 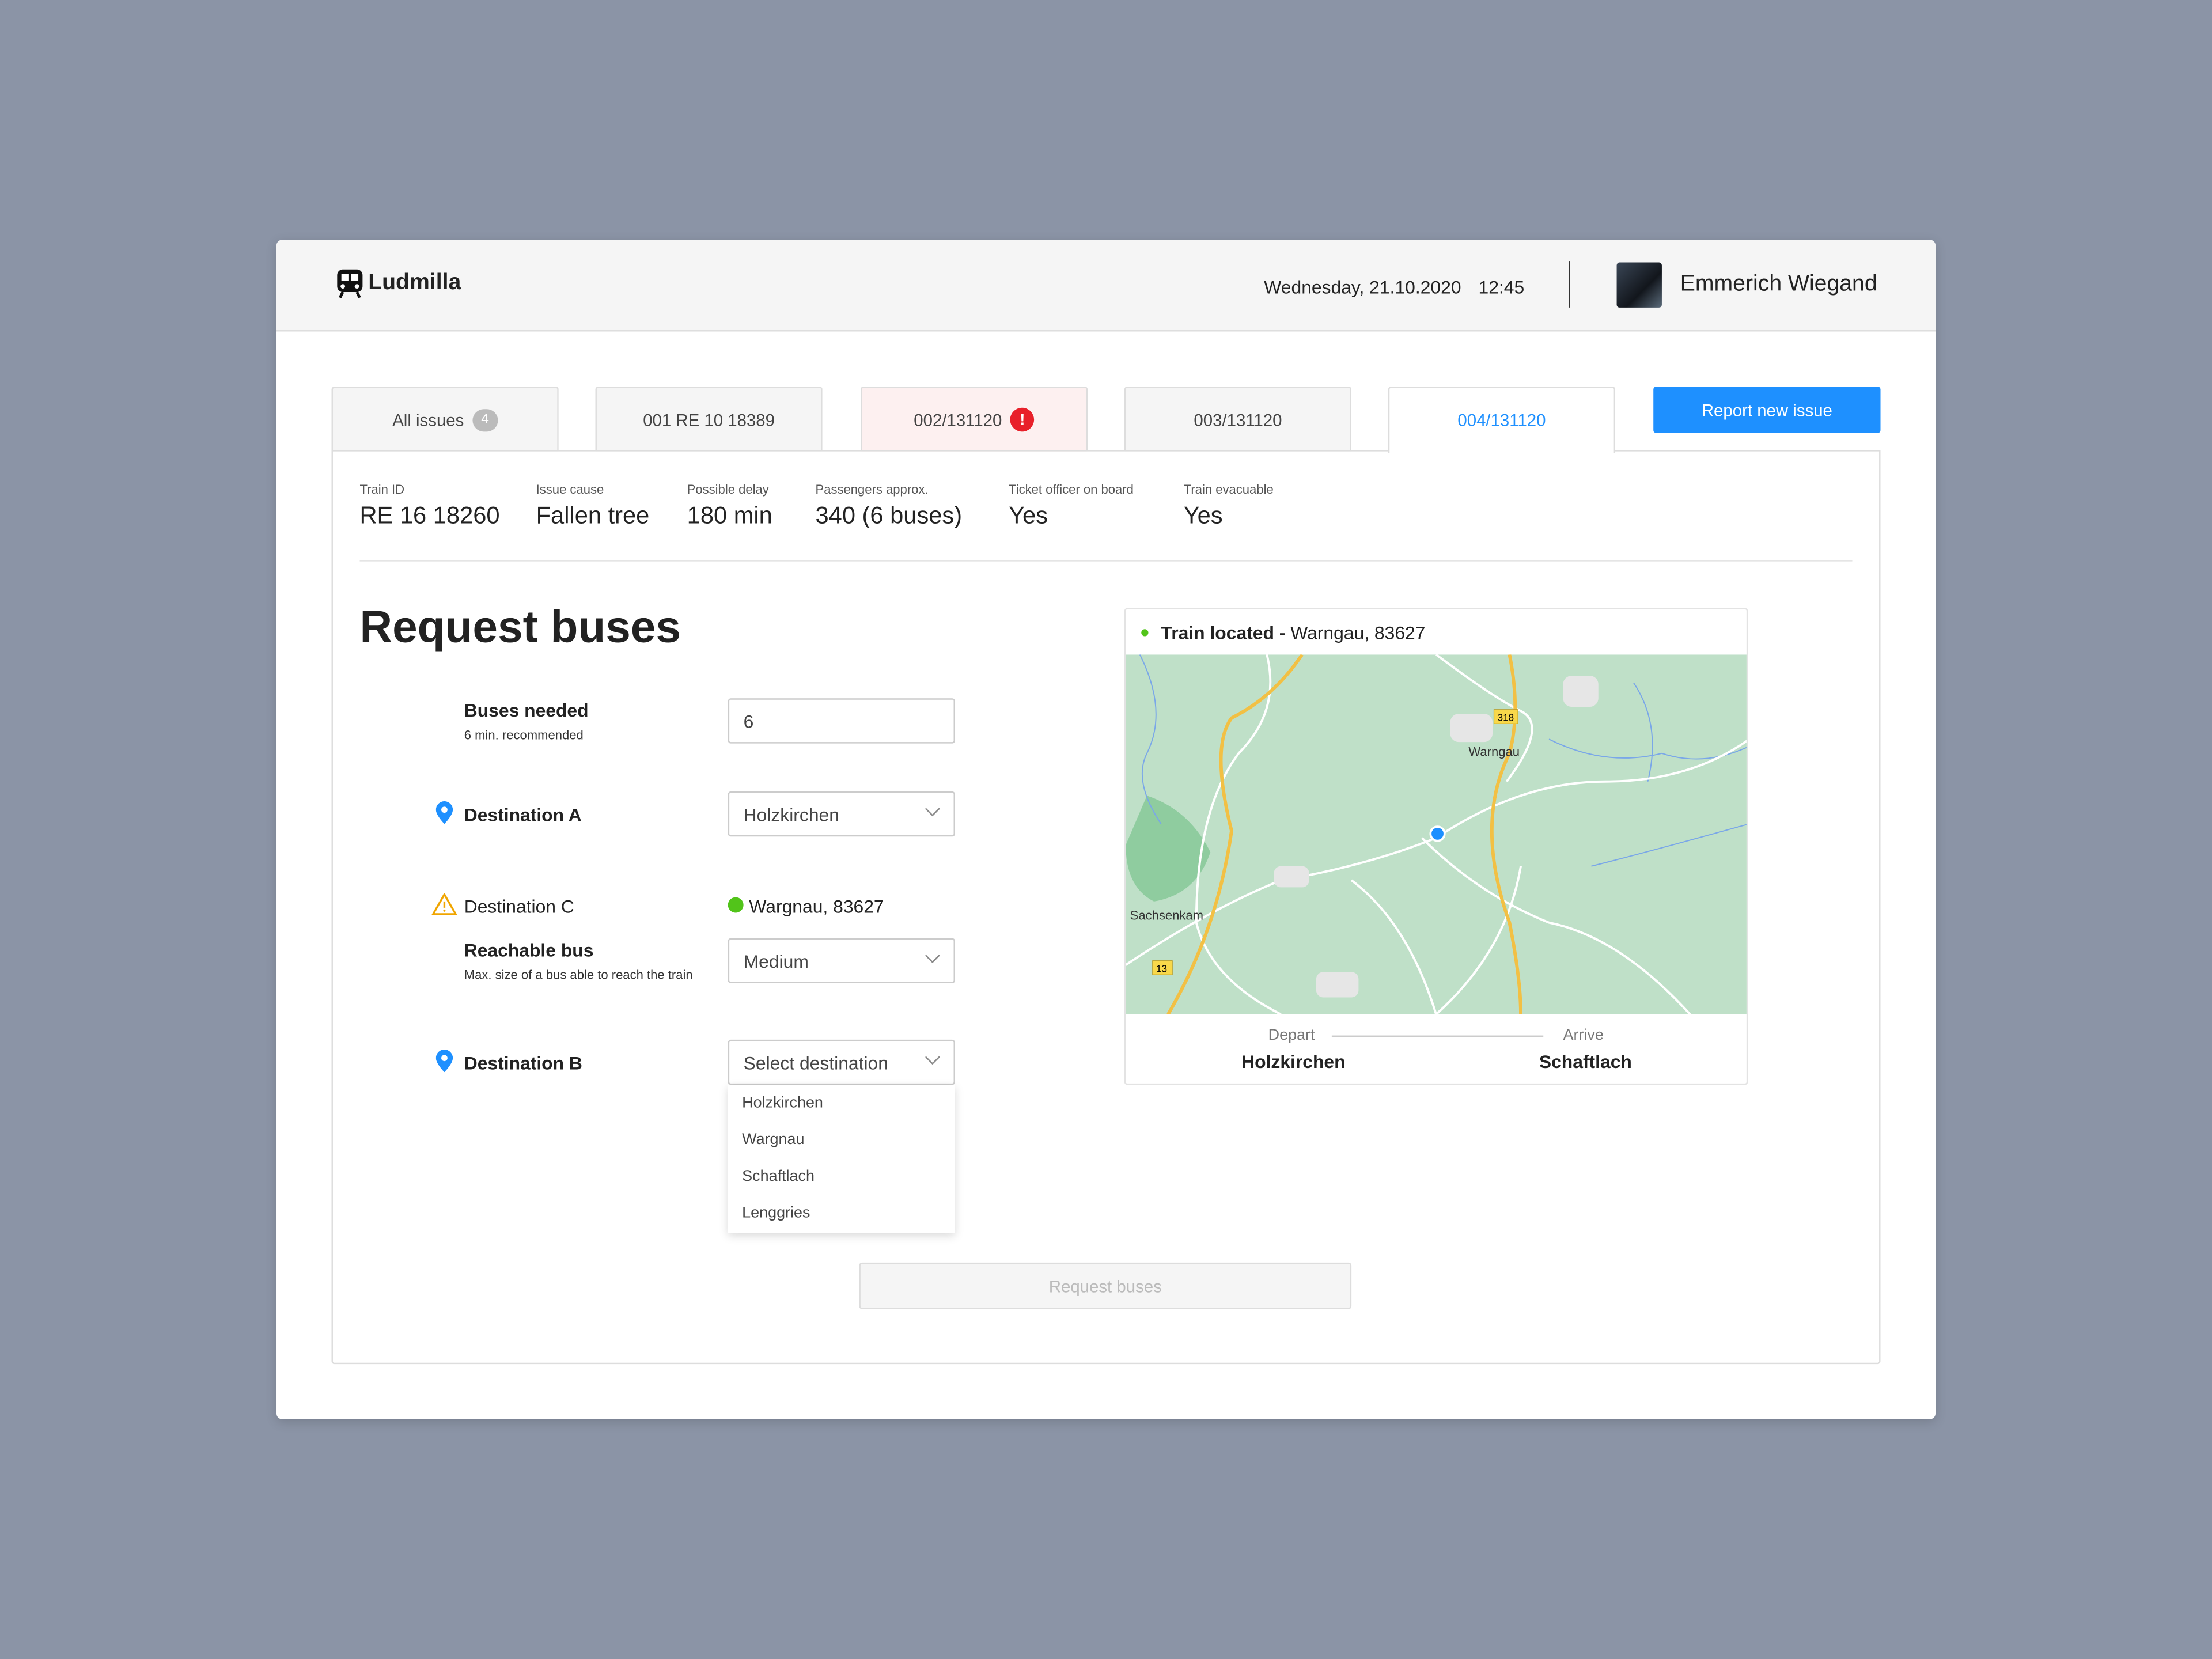 I want to click on tab-004: 004/131120, so click(x=1502, y=420).